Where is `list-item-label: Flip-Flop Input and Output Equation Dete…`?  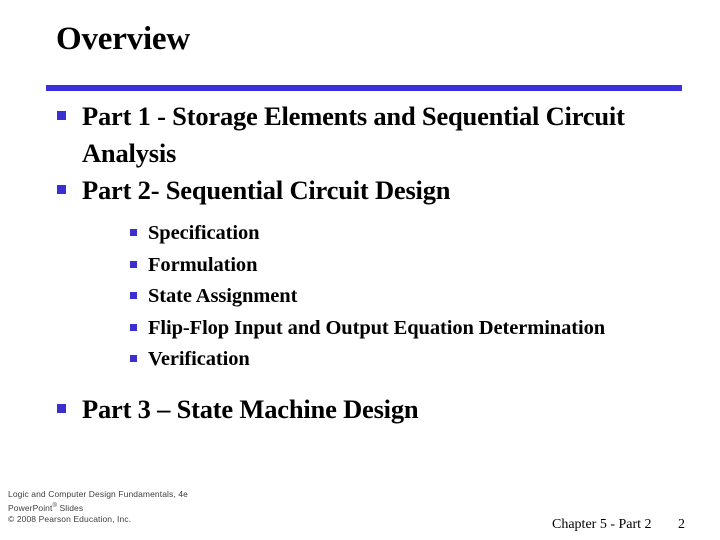 list-item-label: Flip-Flop Input and Output Equation Dete… is located at coordinates (377, 327).